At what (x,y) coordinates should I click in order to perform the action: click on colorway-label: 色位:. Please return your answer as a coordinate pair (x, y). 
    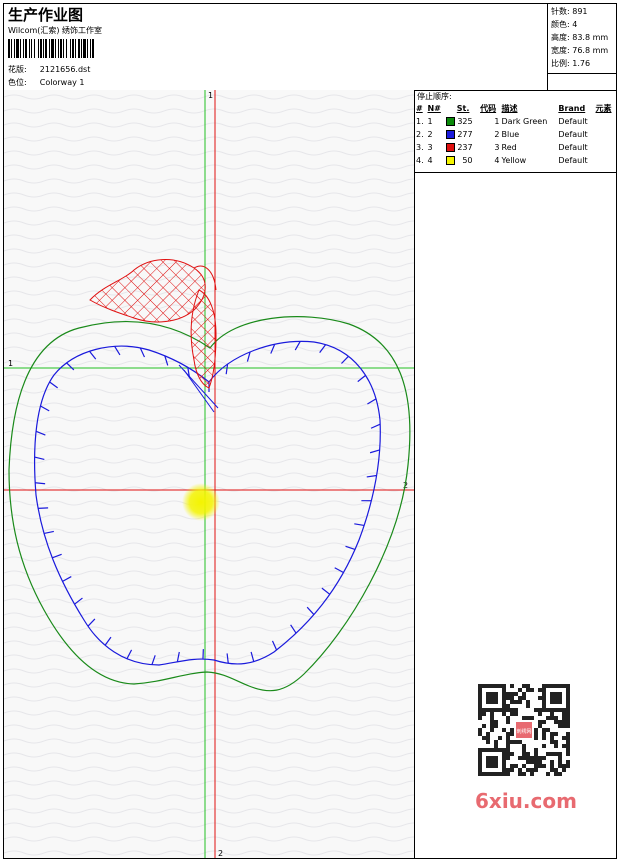
    Looking at the image, I should click on (17, 82).